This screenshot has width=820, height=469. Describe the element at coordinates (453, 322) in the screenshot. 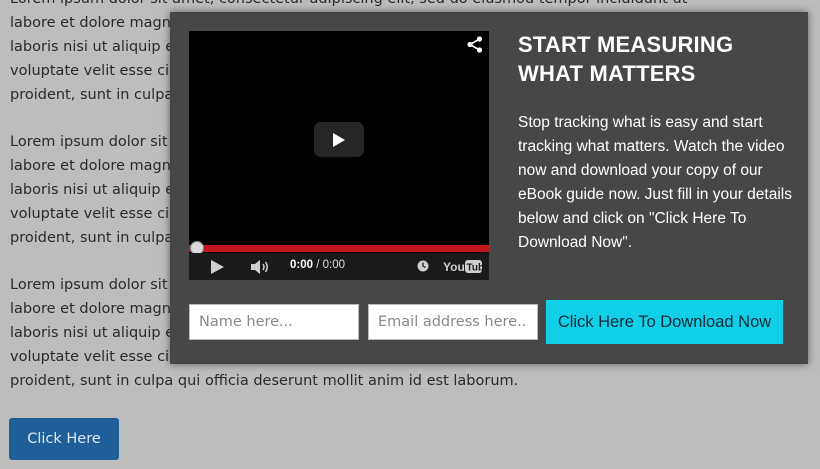

I see `email-field` at that location.